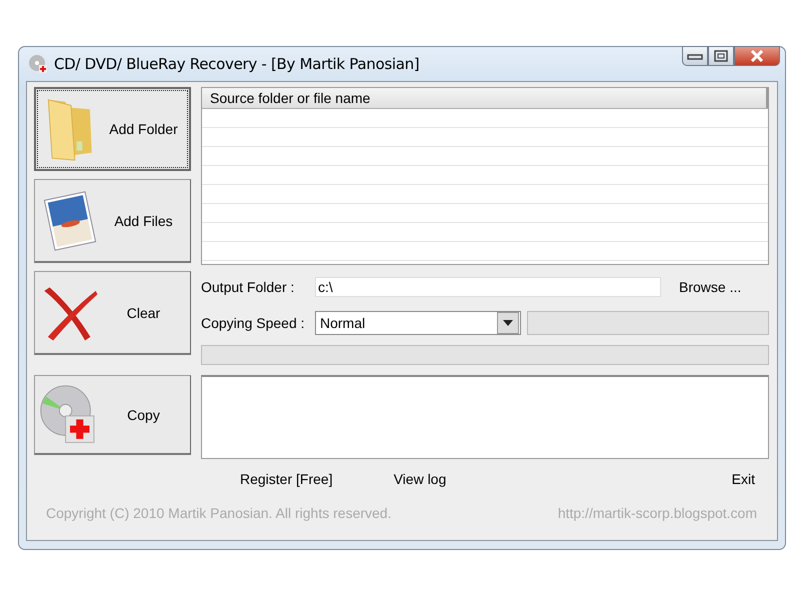  Describe the element at coordinates (248, 287) in the screenshot. I see `output-folder-label: Output Folder :` at that location.